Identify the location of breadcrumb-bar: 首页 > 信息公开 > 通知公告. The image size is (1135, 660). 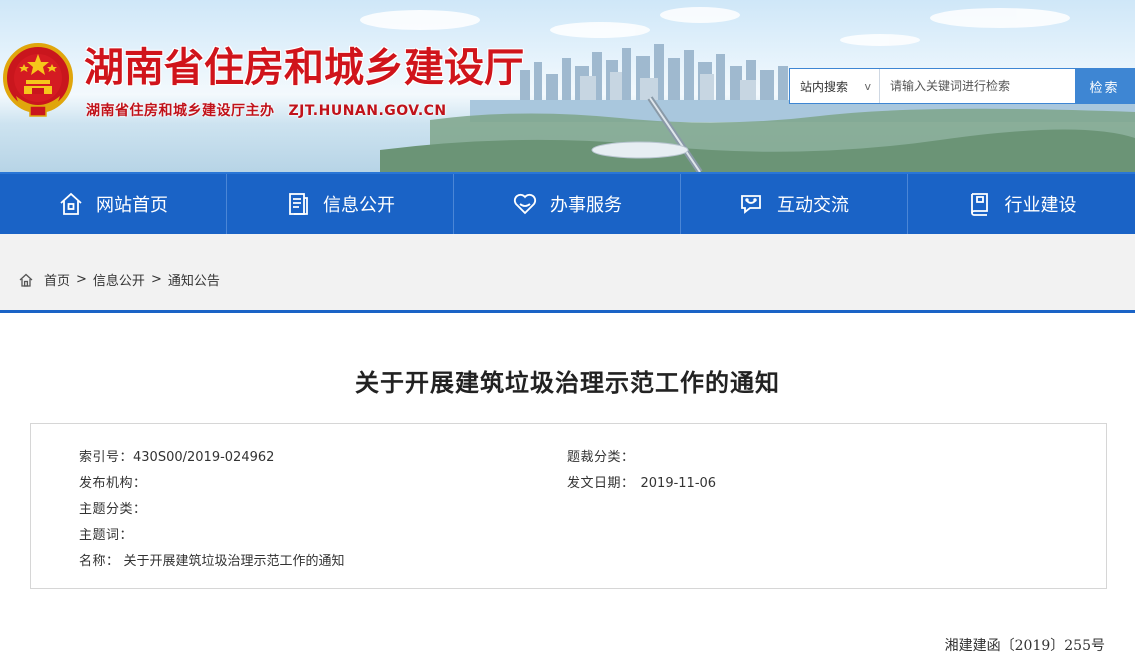
(567, 273).